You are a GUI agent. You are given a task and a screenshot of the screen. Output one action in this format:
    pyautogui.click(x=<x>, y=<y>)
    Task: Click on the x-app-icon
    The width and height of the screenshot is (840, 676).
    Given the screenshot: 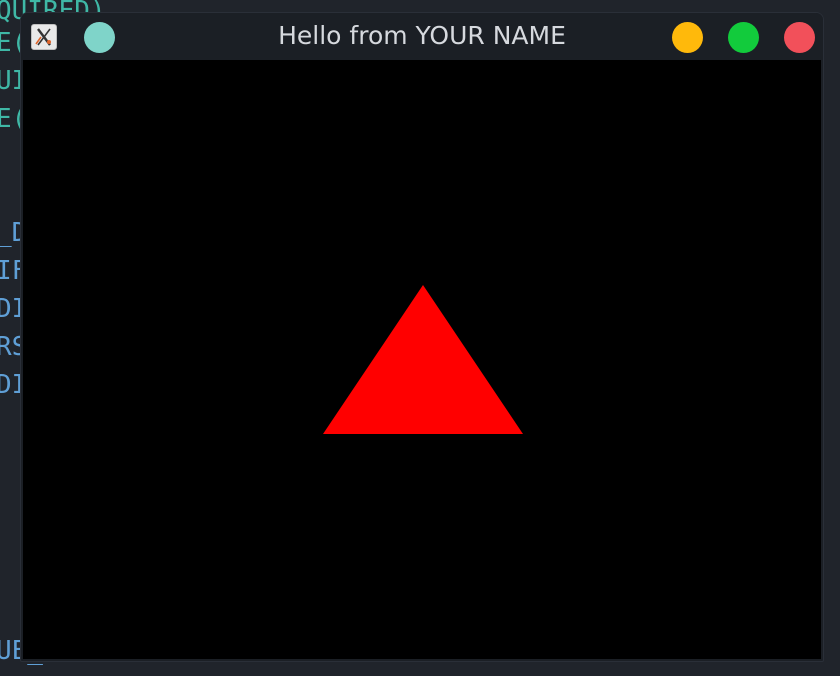 What is the action you would take?
    pyautogui.click(x=44, y=37)
    